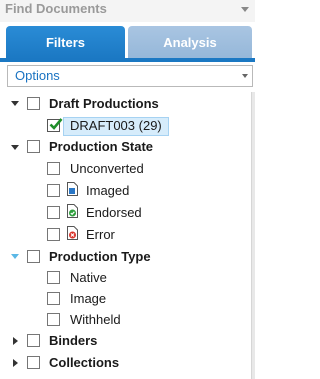 The height and width of the screenshot is (379, 320). I want to click on error-label: Error, so click(100, 234).